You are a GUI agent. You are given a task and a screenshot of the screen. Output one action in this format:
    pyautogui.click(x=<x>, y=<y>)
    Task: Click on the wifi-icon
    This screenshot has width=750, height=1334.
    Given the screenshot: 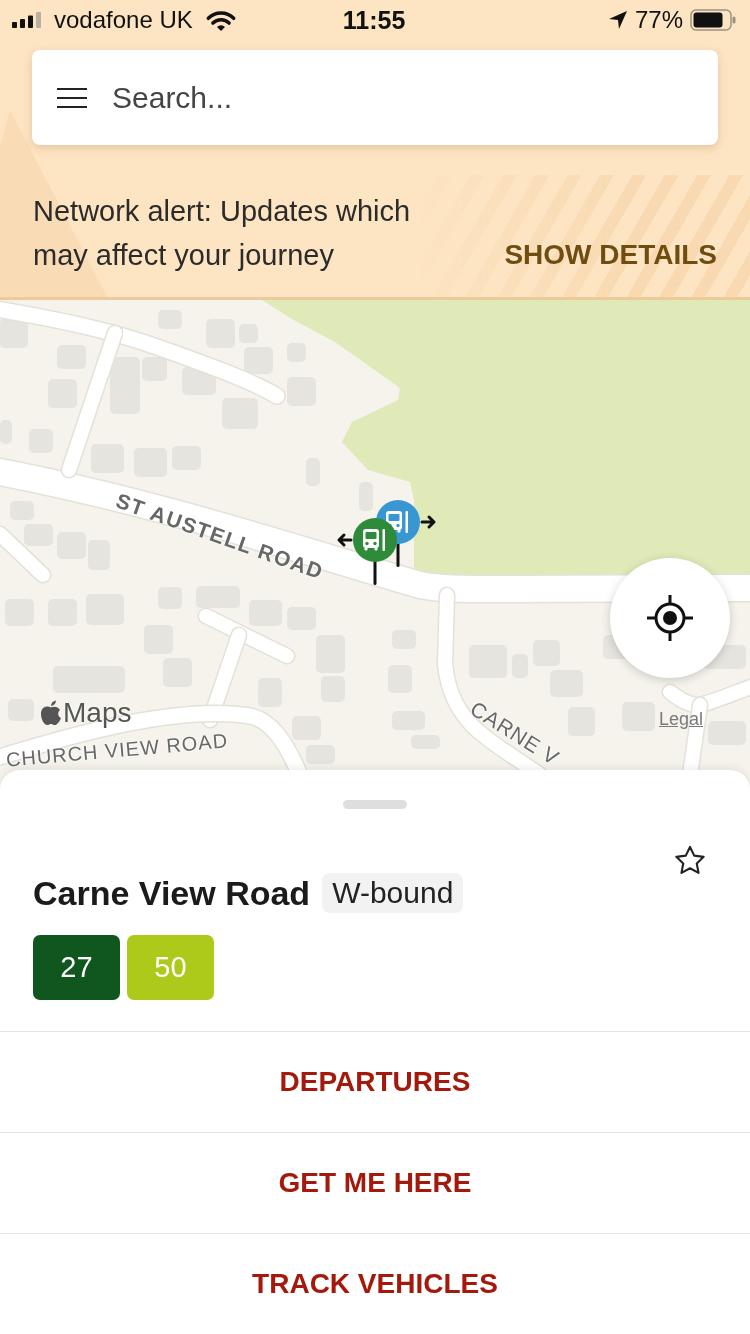 What is the action you would take?
    pyautogui.click(x=220, y=20)
    